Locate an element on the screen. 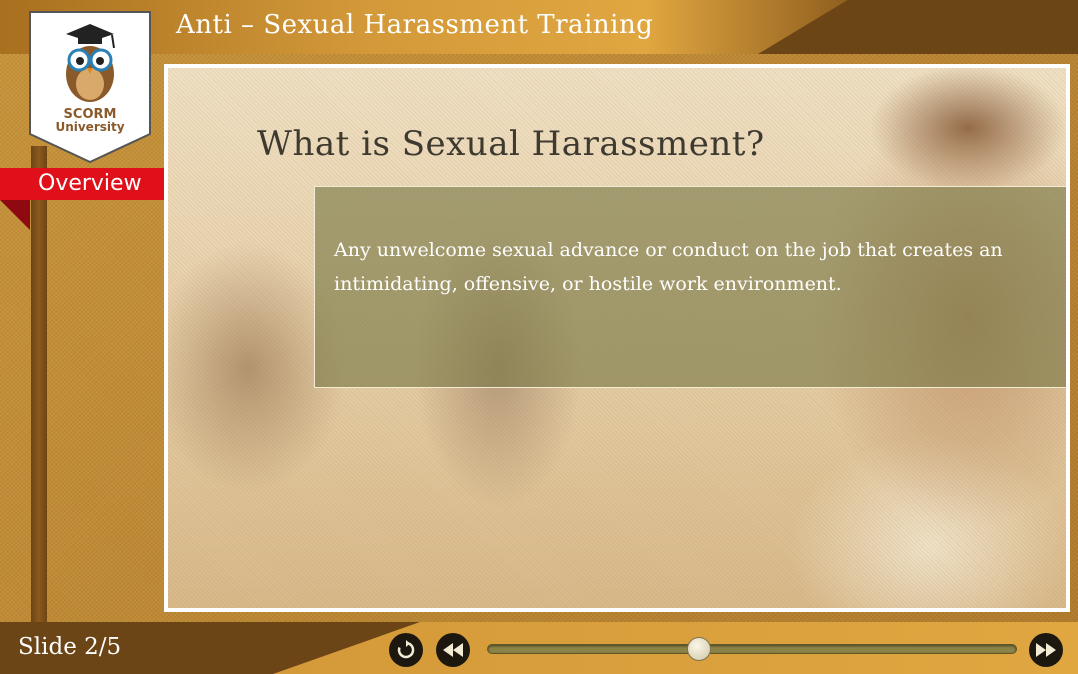  replay-button is located at coordinates (406, 650).